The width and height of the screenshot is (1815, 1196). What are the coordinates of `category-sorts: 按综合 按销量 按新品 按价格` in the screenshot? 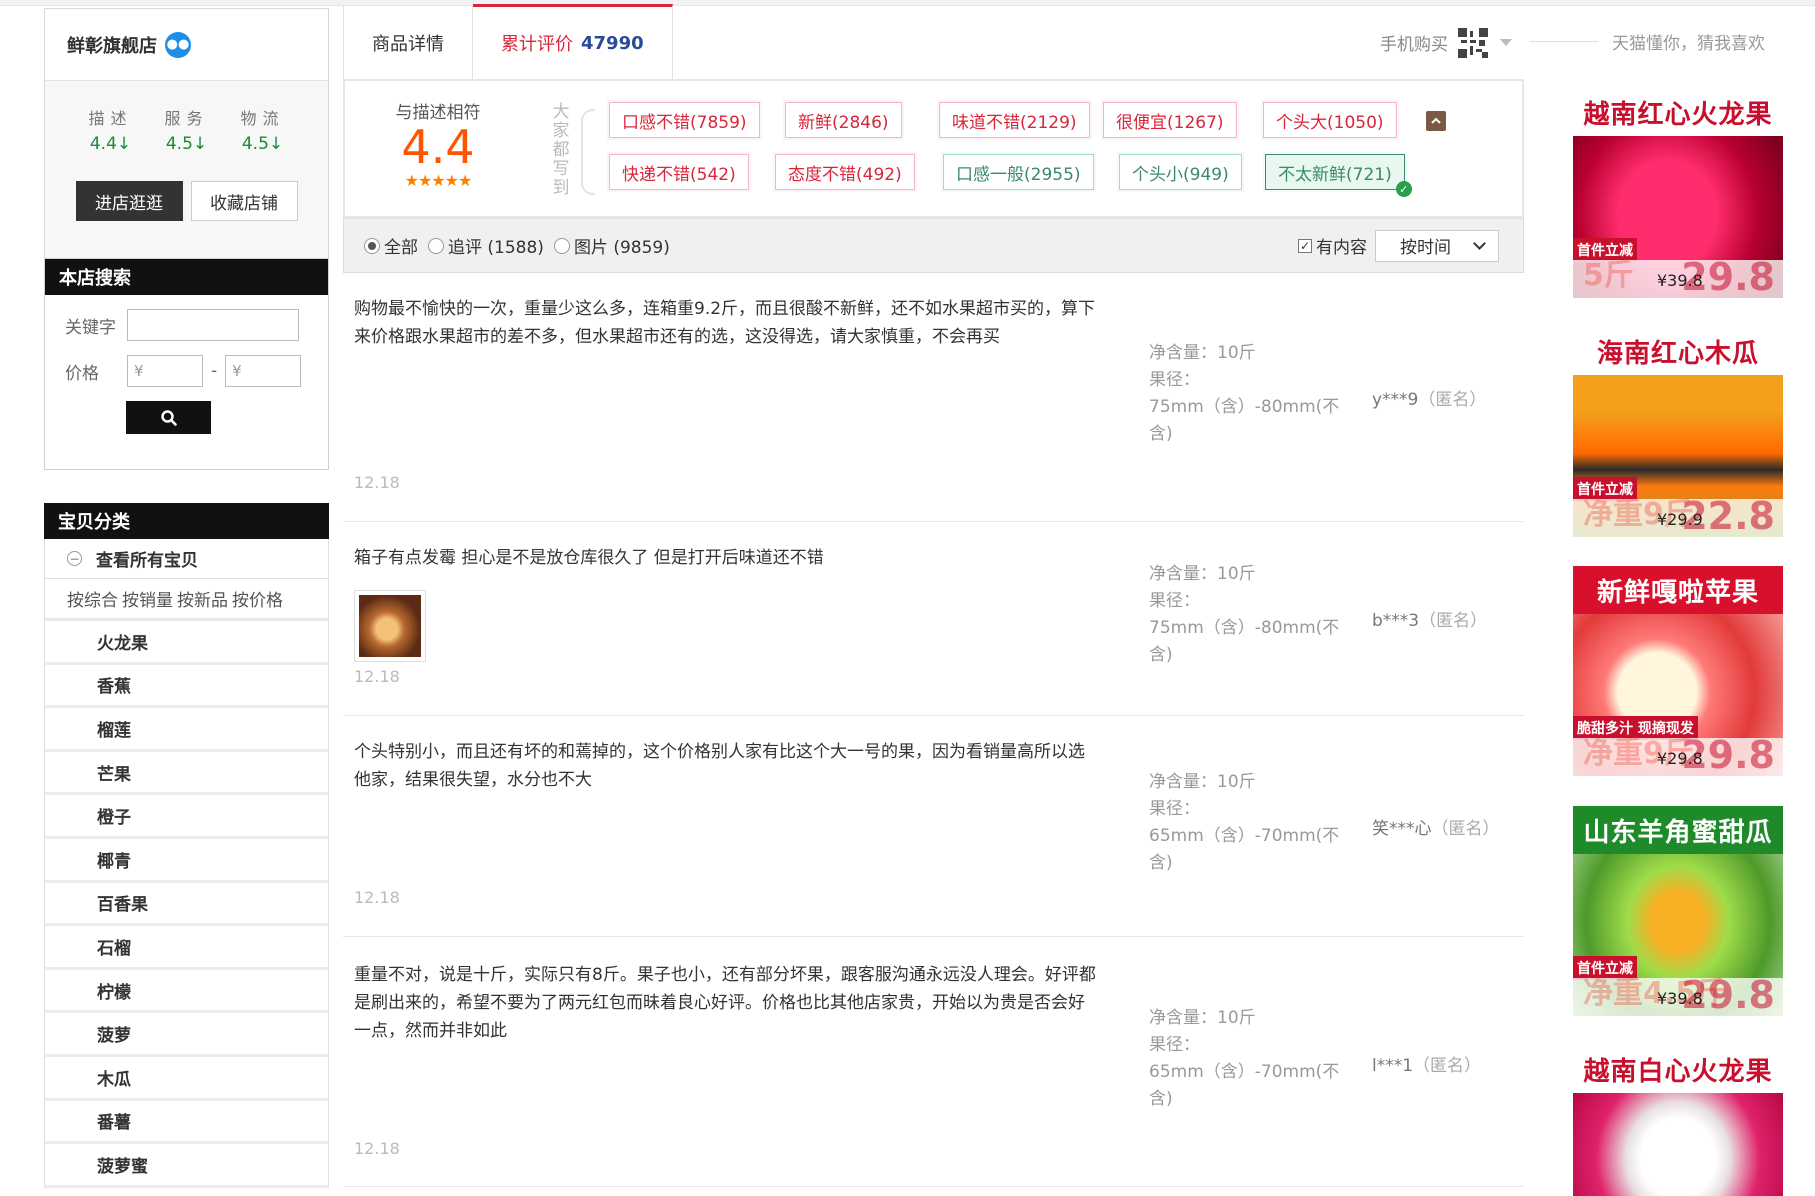 It's located at (186, 600).